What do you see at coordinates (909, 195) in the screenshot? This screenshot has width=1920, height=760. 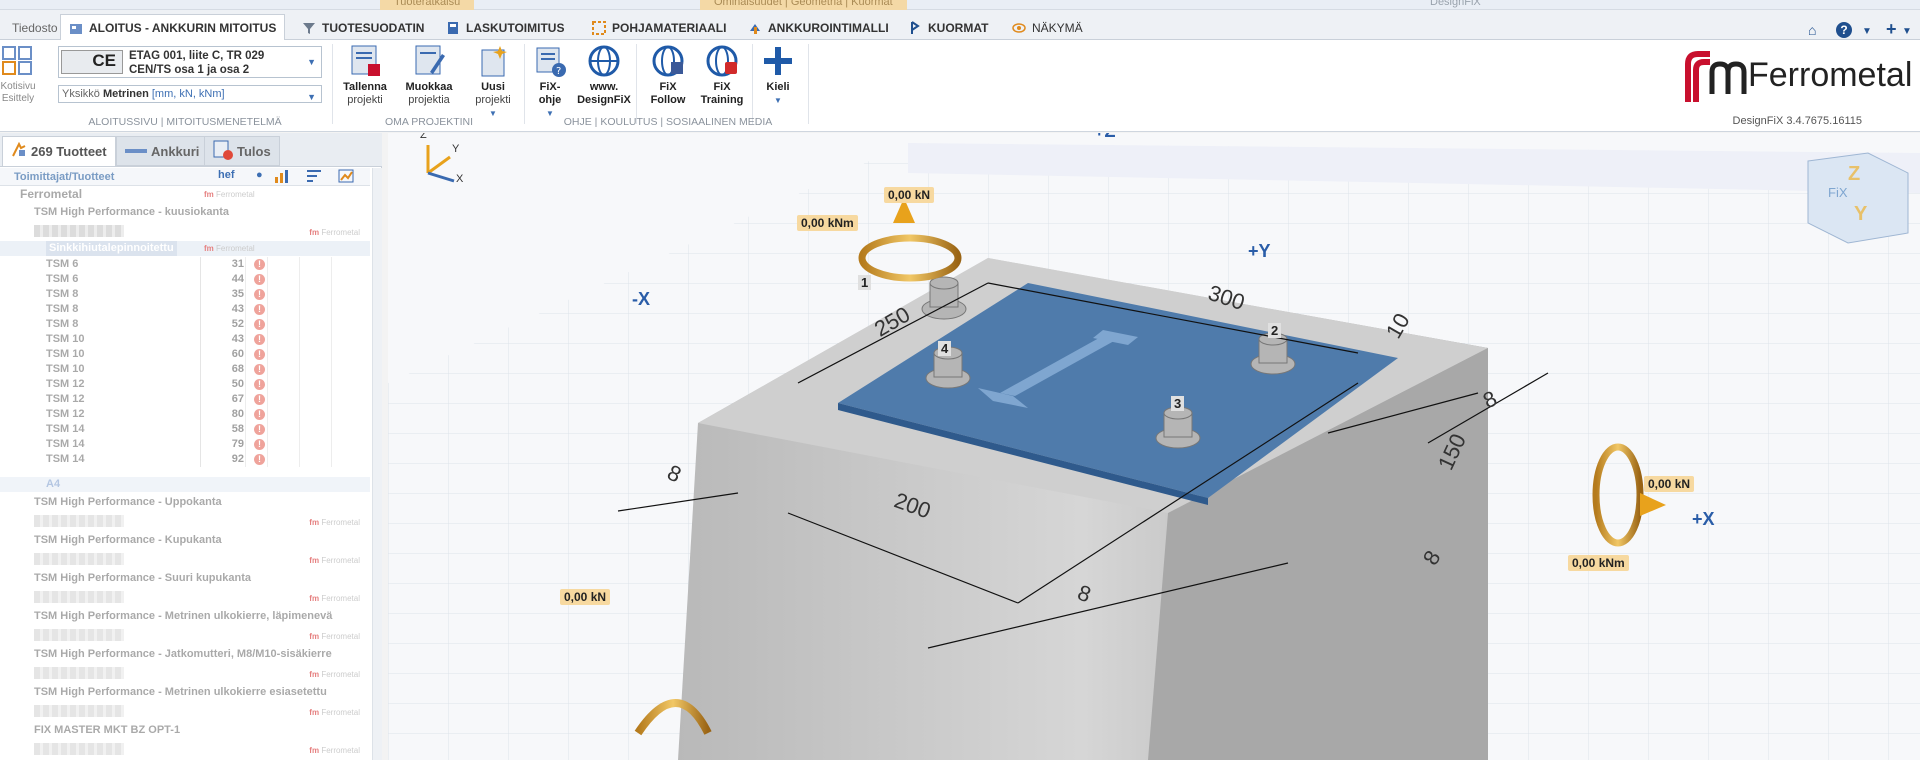 I see `load-label-n-top: 0,00 kN` at bounding box center [909, 195].